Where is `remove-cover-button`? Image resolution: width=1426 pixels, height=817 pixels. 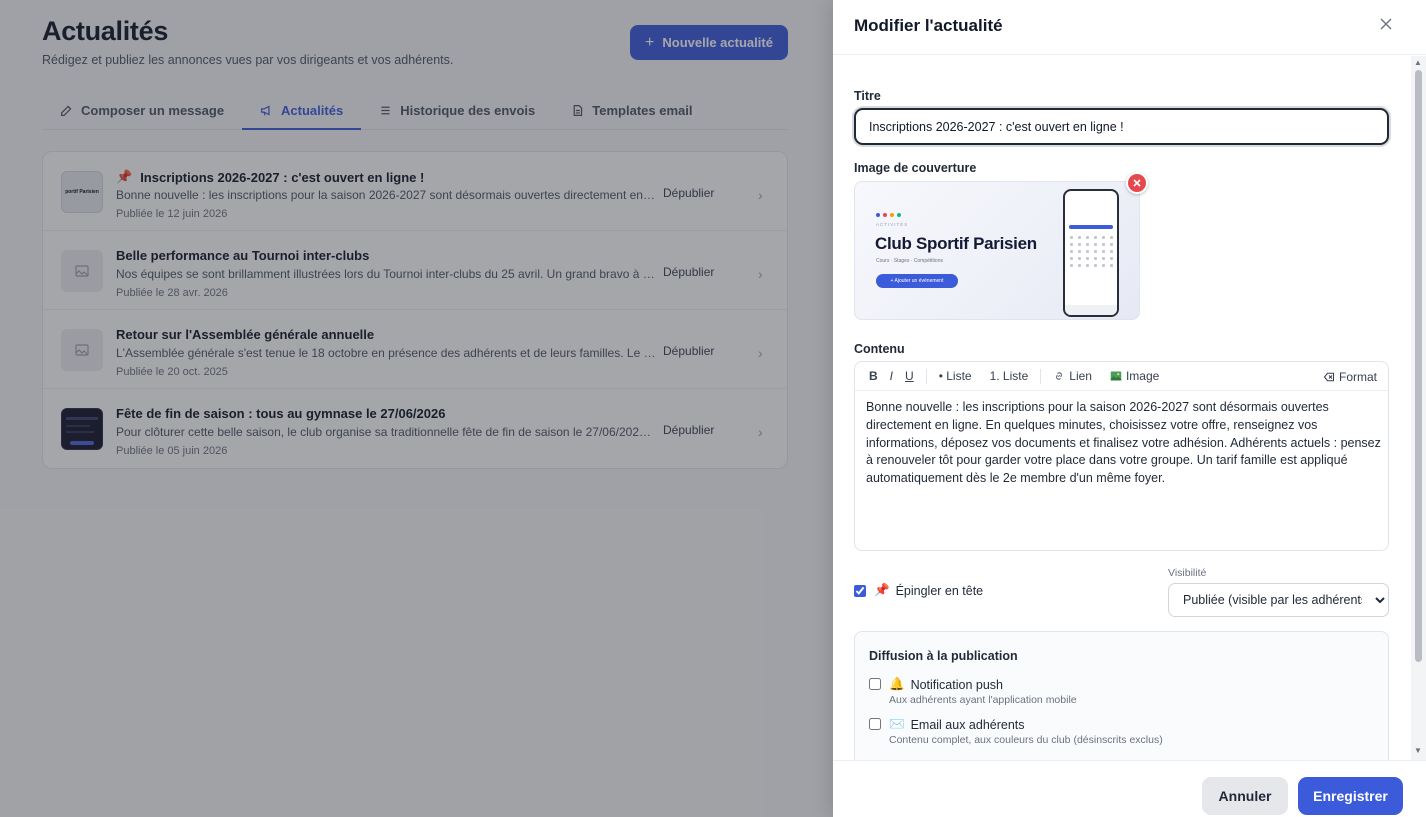 remove-cover-button is located at coordinates (1137, 183).